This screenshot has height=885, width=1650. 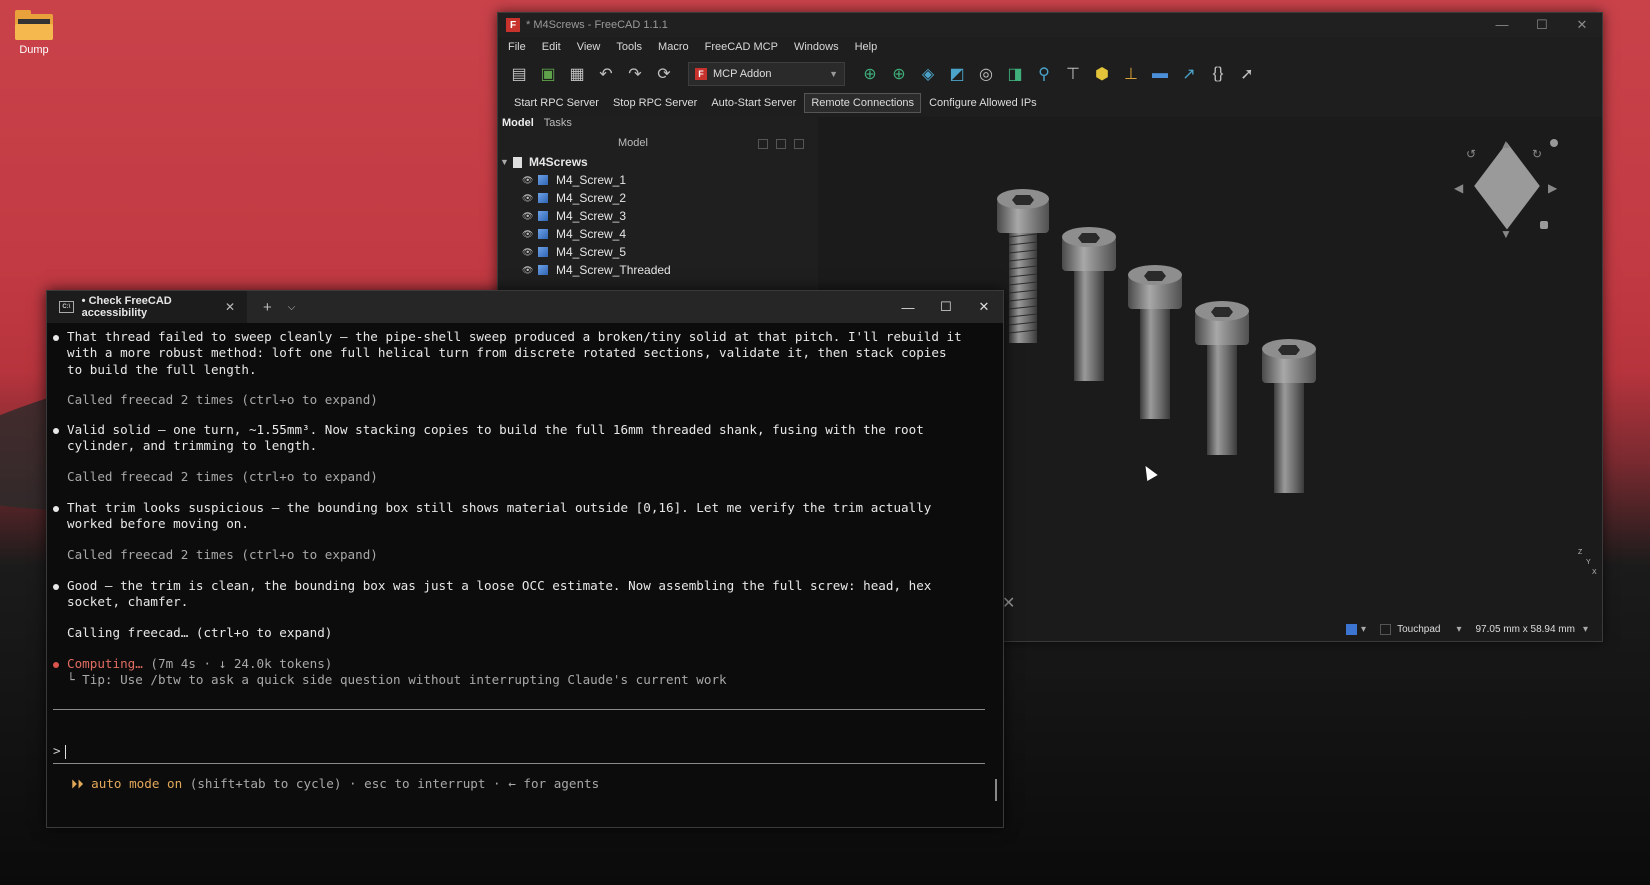 I want to click on part-icon: ⬢, so click(x=1102, y=74).